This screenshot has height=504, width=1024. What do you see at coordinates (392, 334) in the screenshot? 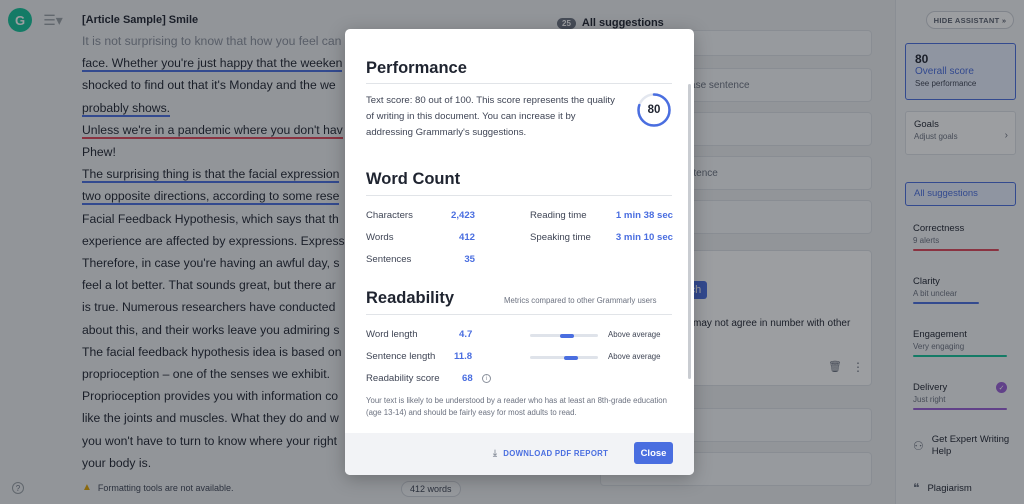
I see `word-length-label: Word length` at bounding box center [392, 334].